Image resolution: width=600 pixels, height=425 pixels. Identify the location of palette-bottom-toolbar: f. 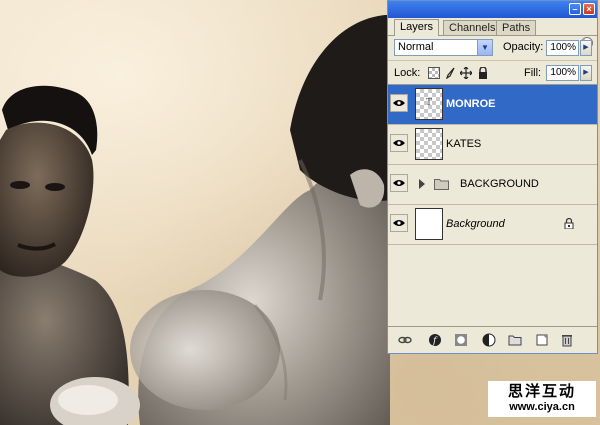
(492, 339).